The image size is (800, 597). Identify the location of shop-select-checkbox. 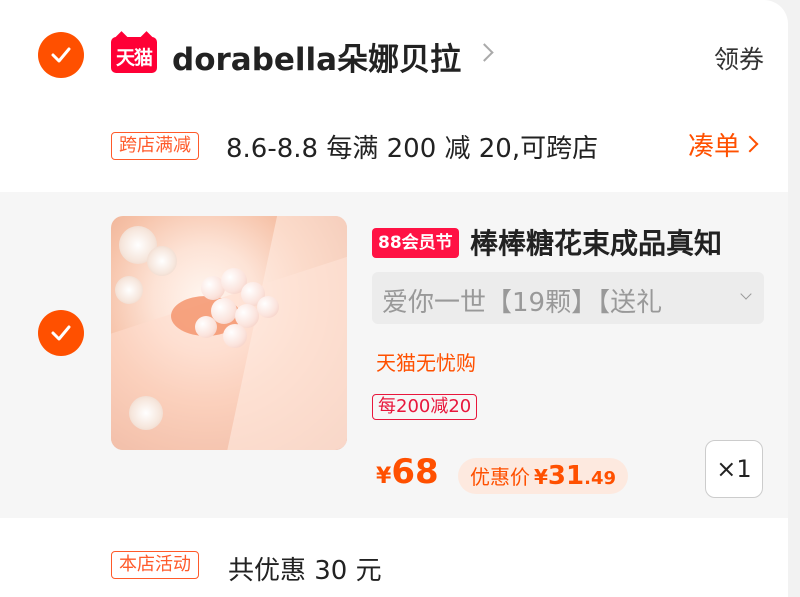
(61, 55).